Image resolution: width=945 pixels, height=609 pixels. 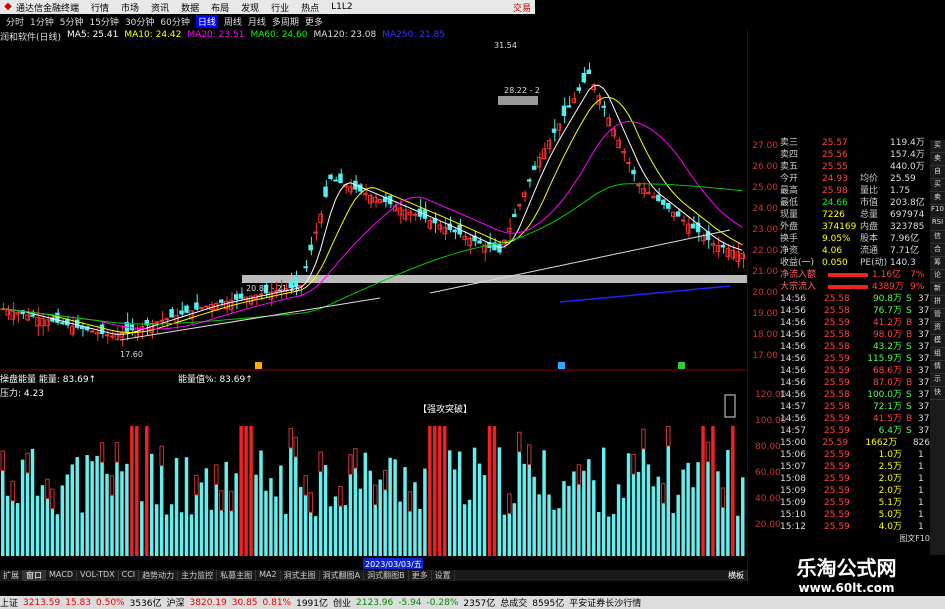 I want to click on indicator-tab: 洞式主图, so click(x=300, y=575).